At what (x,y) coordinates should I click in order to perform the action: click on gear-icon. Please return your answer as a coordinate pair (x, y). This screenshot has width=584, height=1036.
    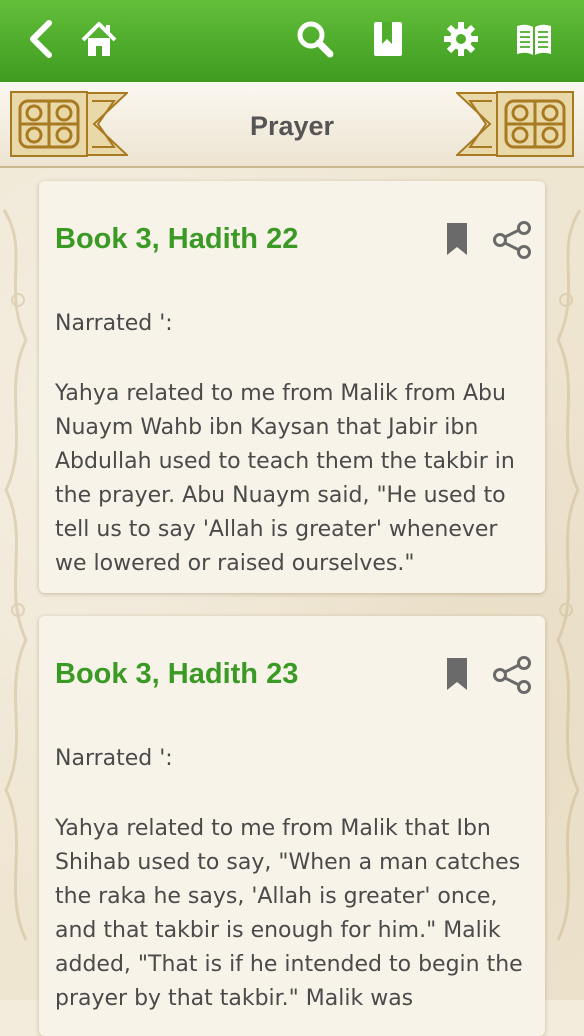
    Looking at the image, I should click on (461, 39).